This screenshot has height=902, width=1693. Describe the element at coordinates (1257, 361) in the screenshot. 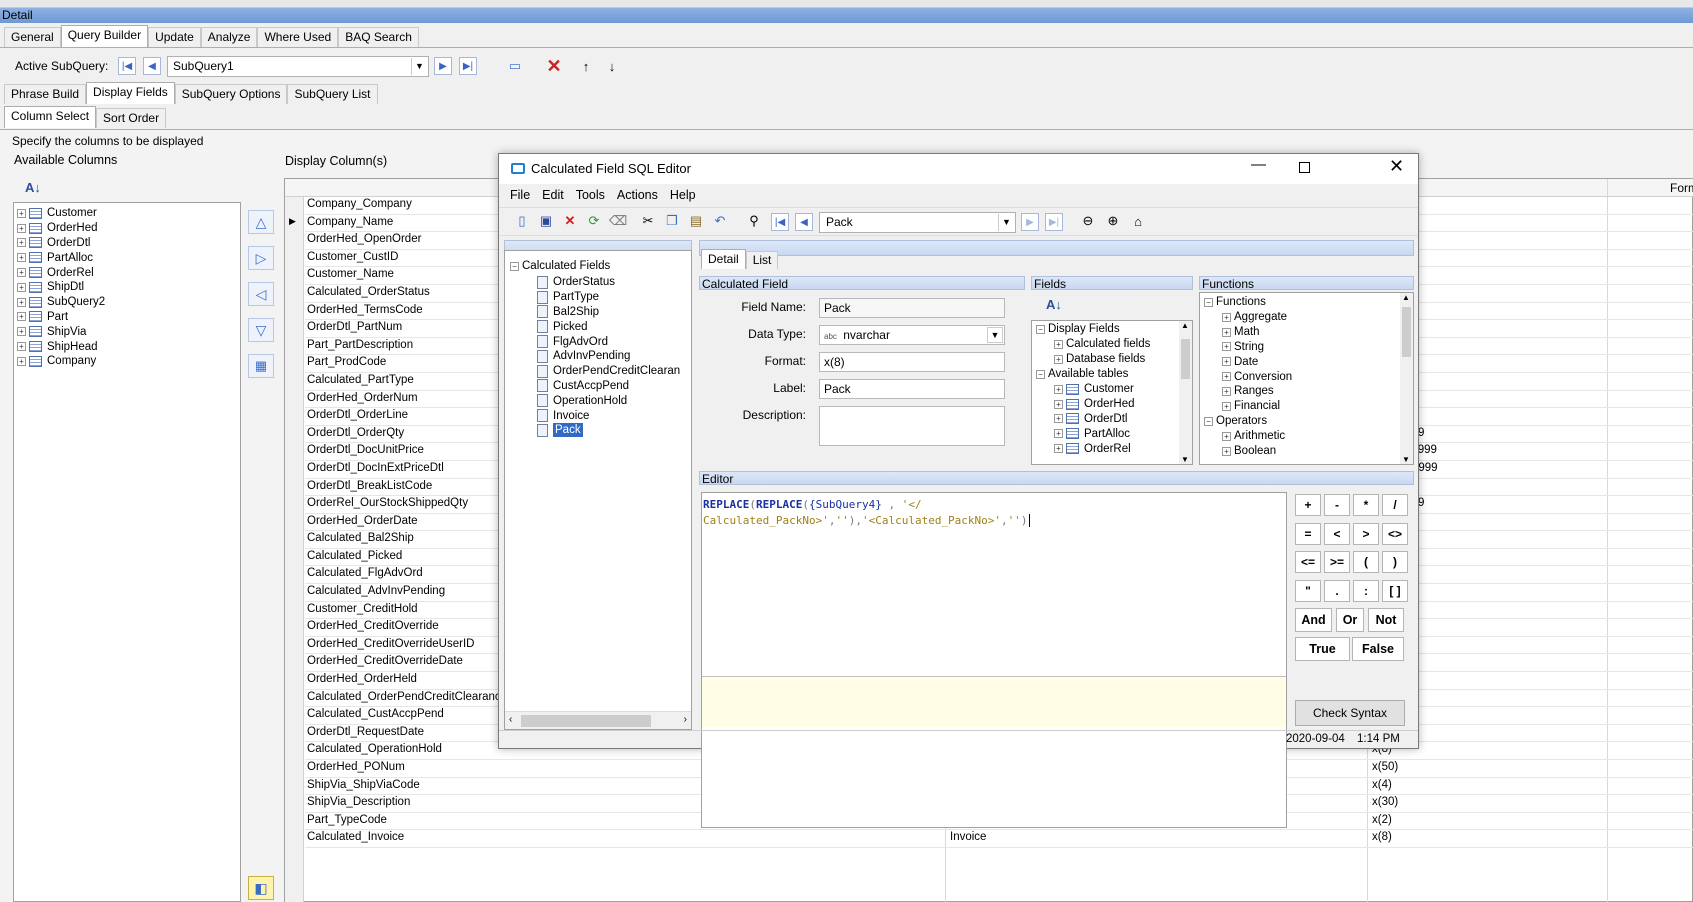

I see `function-group-item: + Date` at that location.